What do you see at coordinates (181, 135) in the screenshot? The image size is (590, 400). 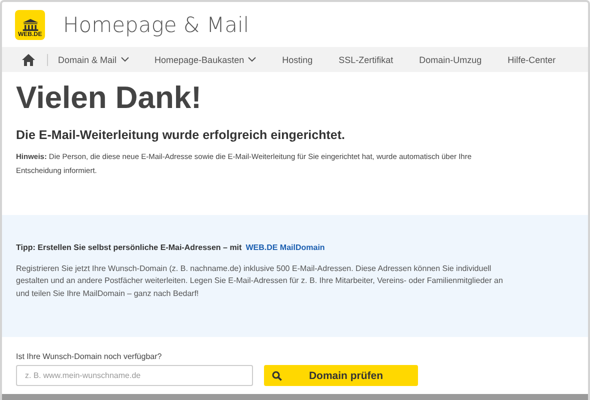 I see `subheading: Die E-Mail-Weiterleitung wurde erfolgreich eingerichtet.` at bounding box center [181, 135].